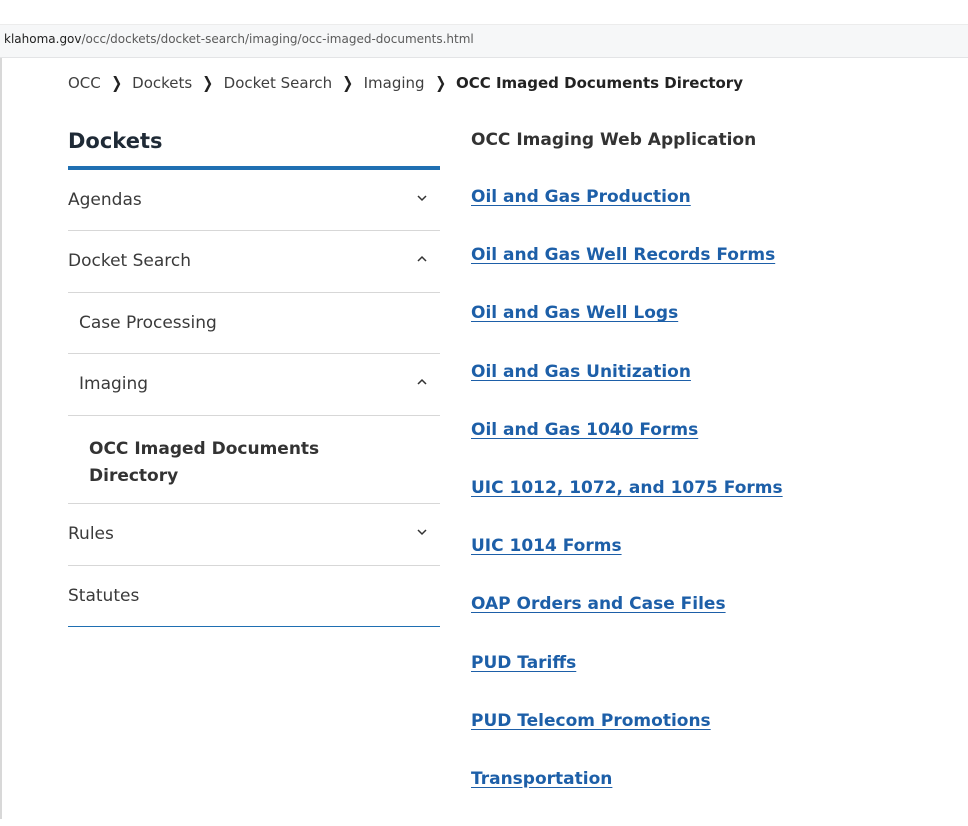  What do you see at coordinates (114, 384) in the screenshot?
I see `sidebar-item-label: Imaging` at bounding box center [114, 384].